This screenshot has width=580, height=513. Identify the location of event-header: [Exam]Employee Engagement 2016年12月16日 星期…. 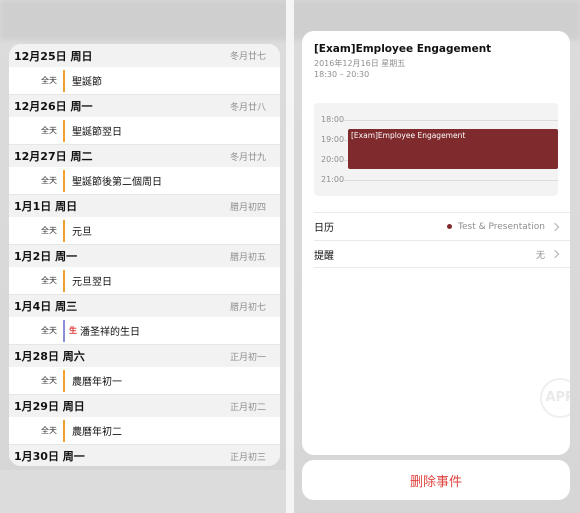
(436, 55).